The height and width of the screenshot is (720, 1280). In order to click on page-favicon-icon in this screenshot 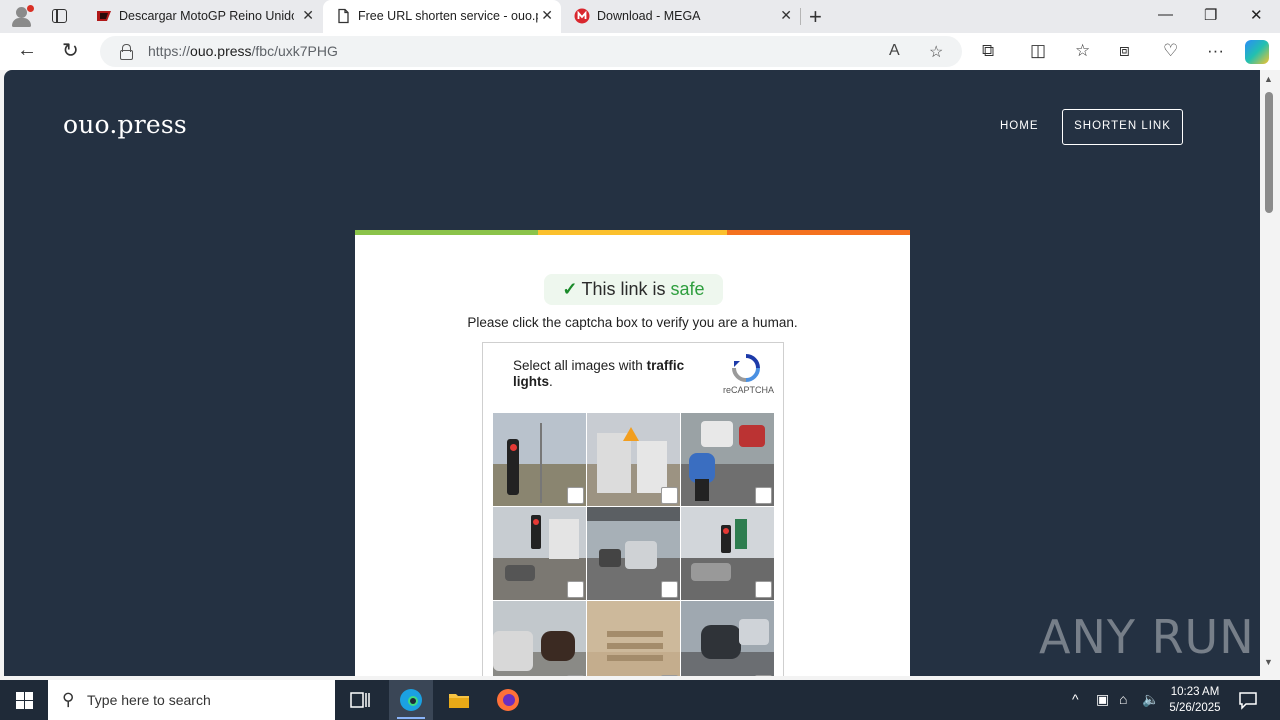, I will do `click(343, 16)`.